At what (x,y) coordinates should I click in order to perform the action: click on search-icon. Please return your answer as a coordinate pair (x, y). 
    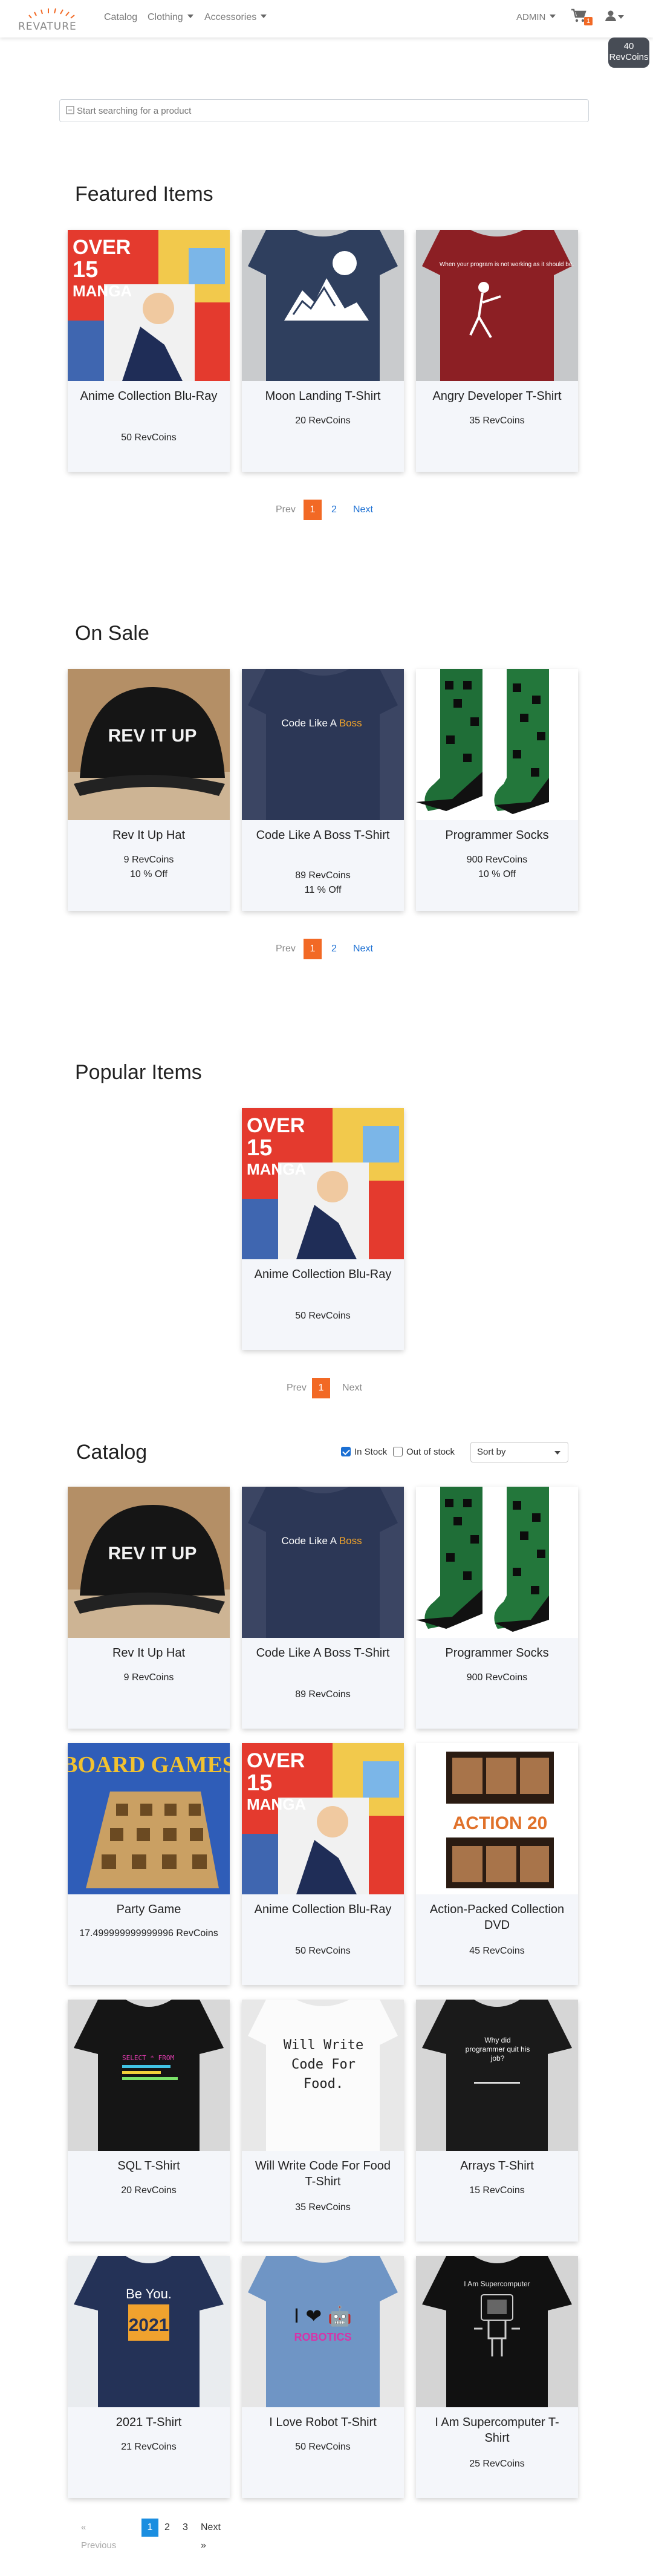
    Looking at the image, I should click on (70, 110).